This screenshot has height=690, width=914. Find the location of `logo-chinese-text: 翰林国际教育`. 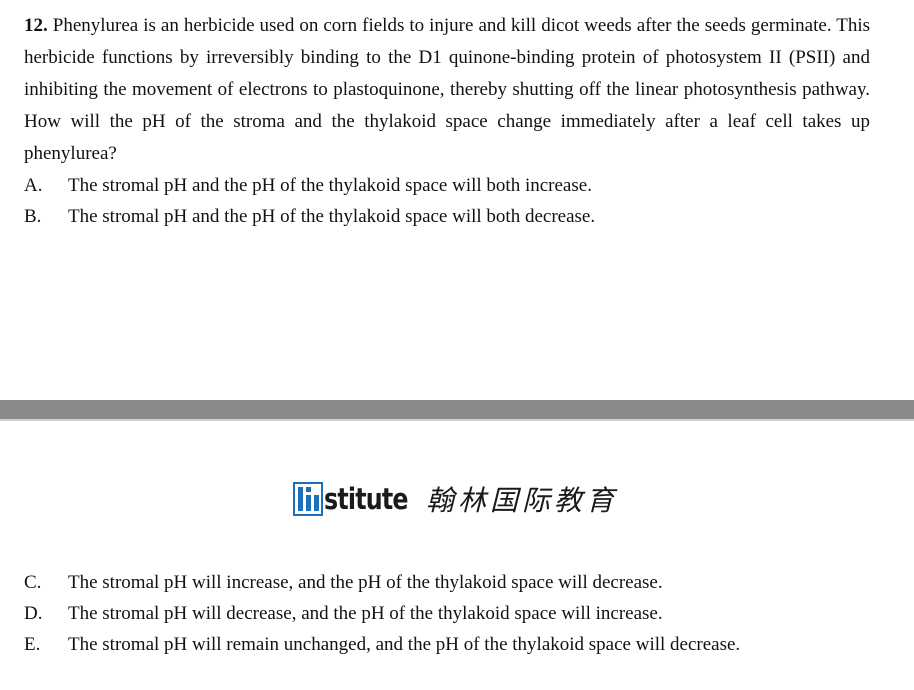

logo-chinese-text: 翰林国际教育 is located at coordinates (522, 500).